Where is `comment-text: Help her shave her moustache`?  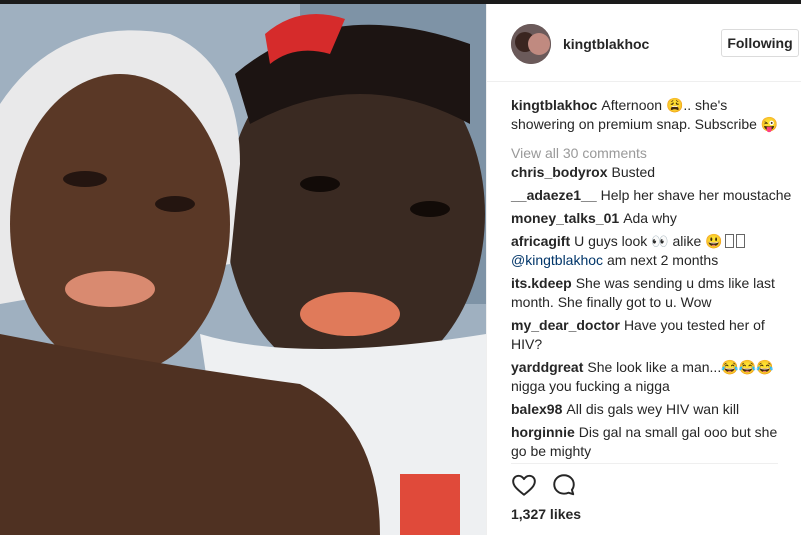 comment-text: Help her shave her moustache is located at coordinates (696, 195).